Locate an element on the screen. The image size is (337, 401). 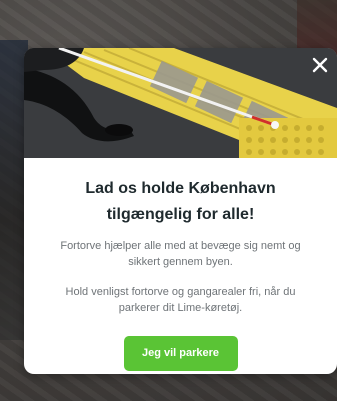
close-icon is located at coordinates (320, 65).